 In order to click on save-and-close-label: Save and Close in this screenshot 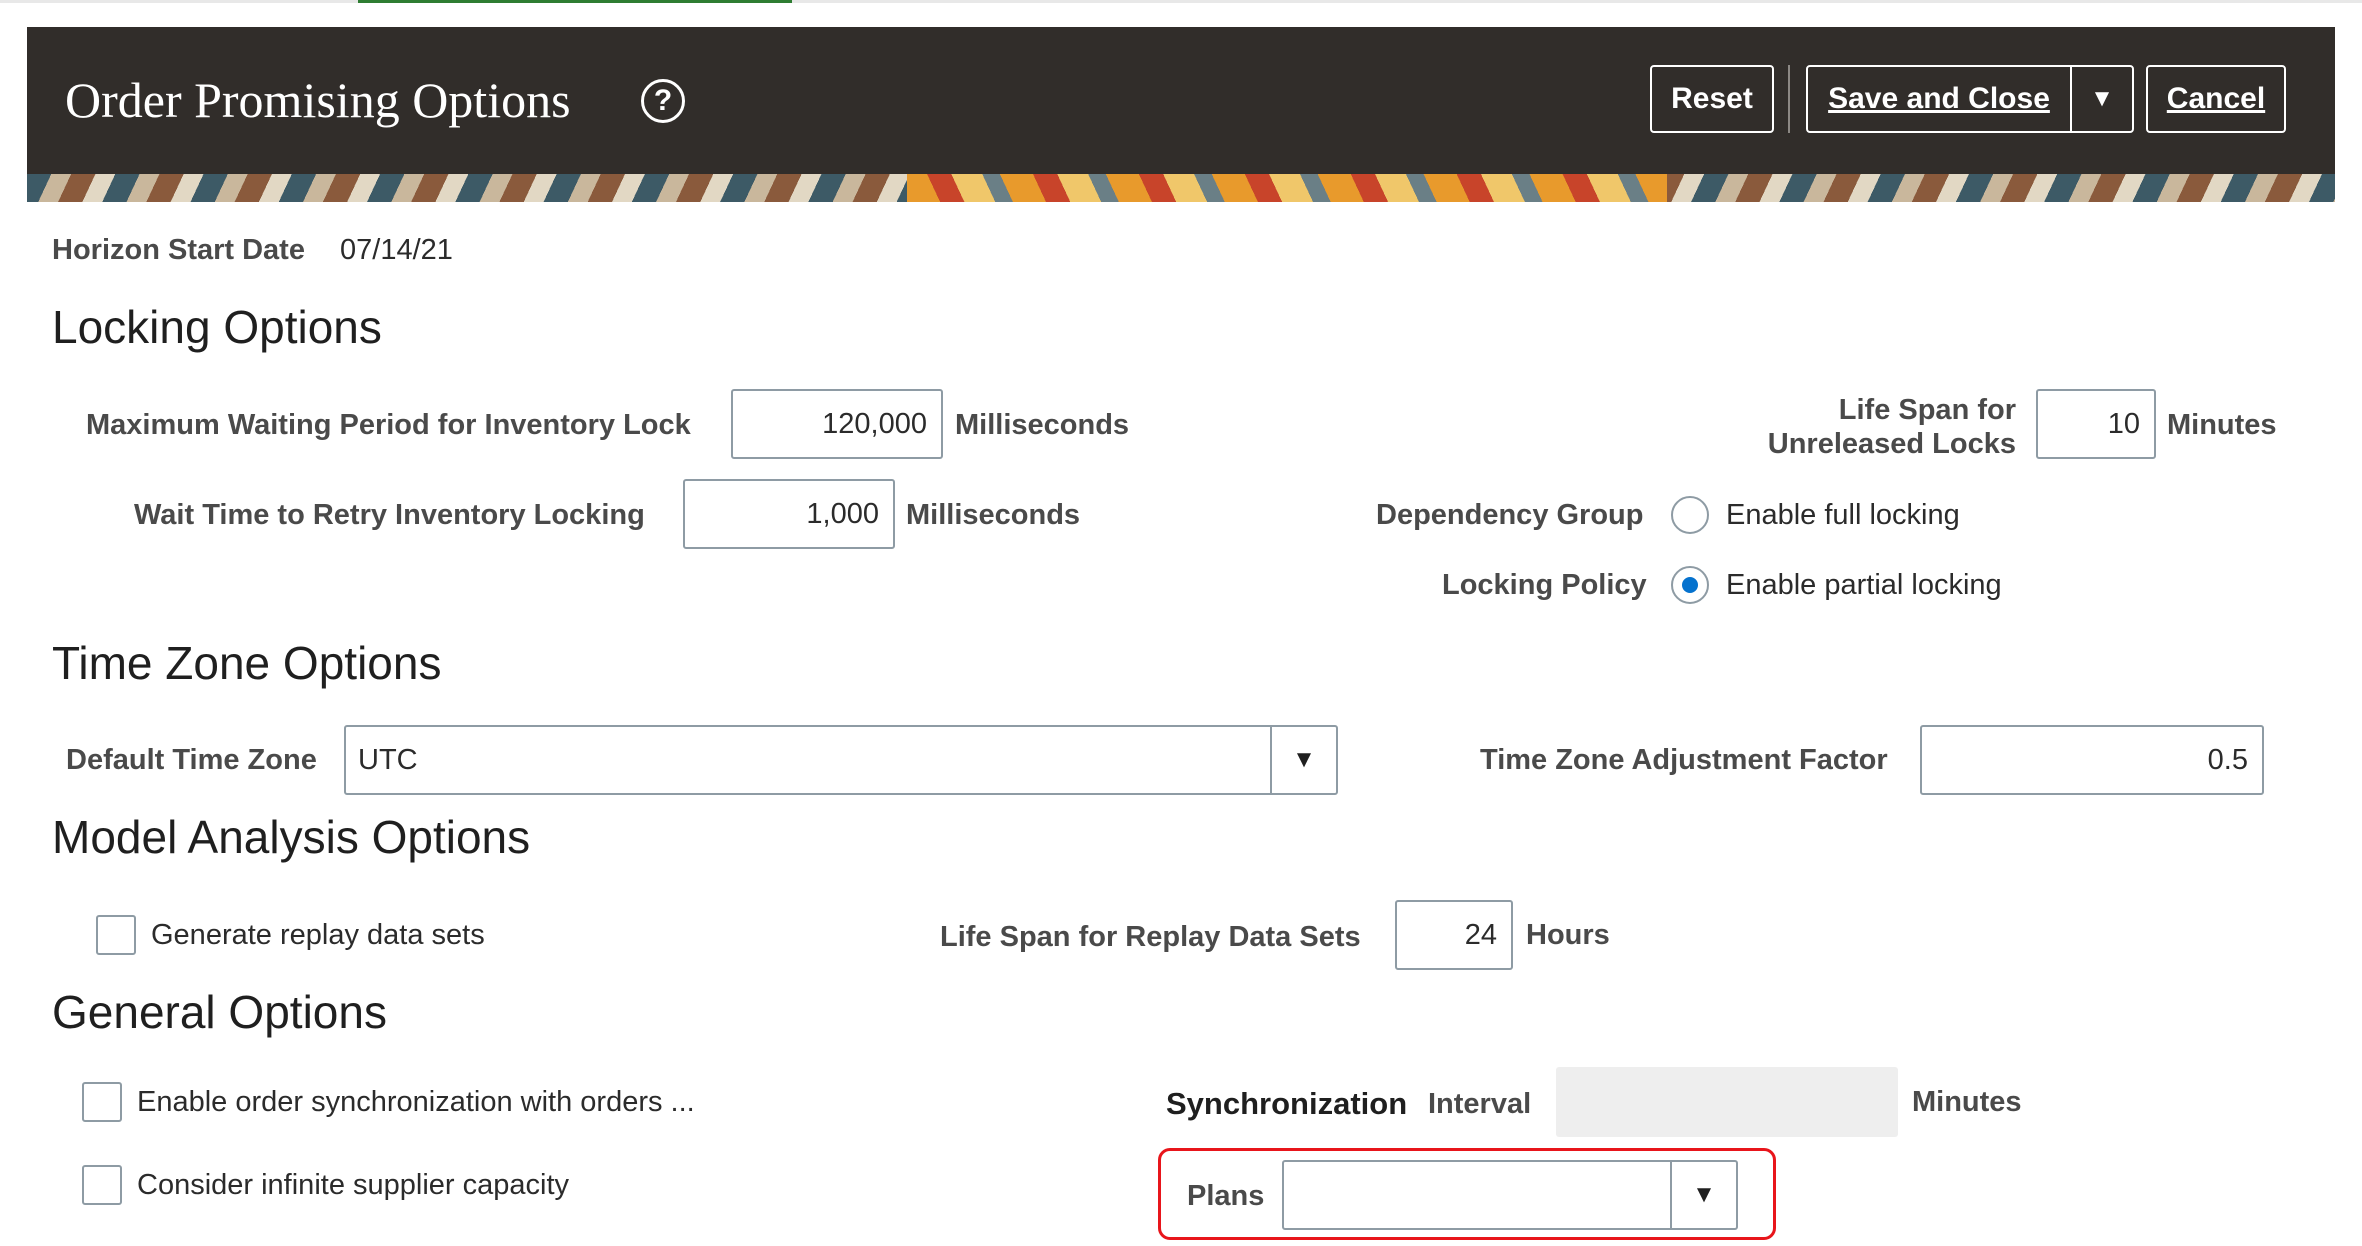, I will do `click(1939, 99)`.